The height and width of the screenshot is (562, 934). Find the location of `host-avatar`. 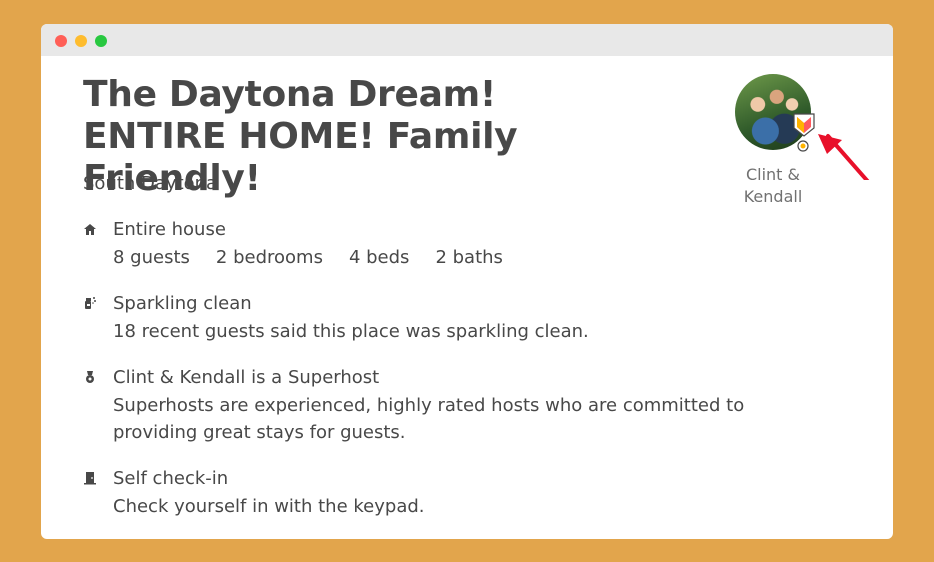

host-avatar is located at coordinates (775, 113).